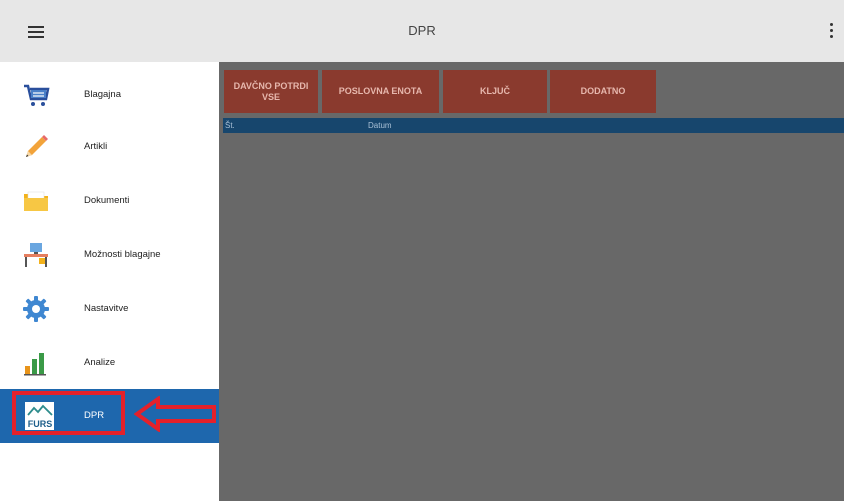 This screenshot has height=501, width=844. I want to click on nav-item-dokumenti: Dokumenti, so click(109, 201).